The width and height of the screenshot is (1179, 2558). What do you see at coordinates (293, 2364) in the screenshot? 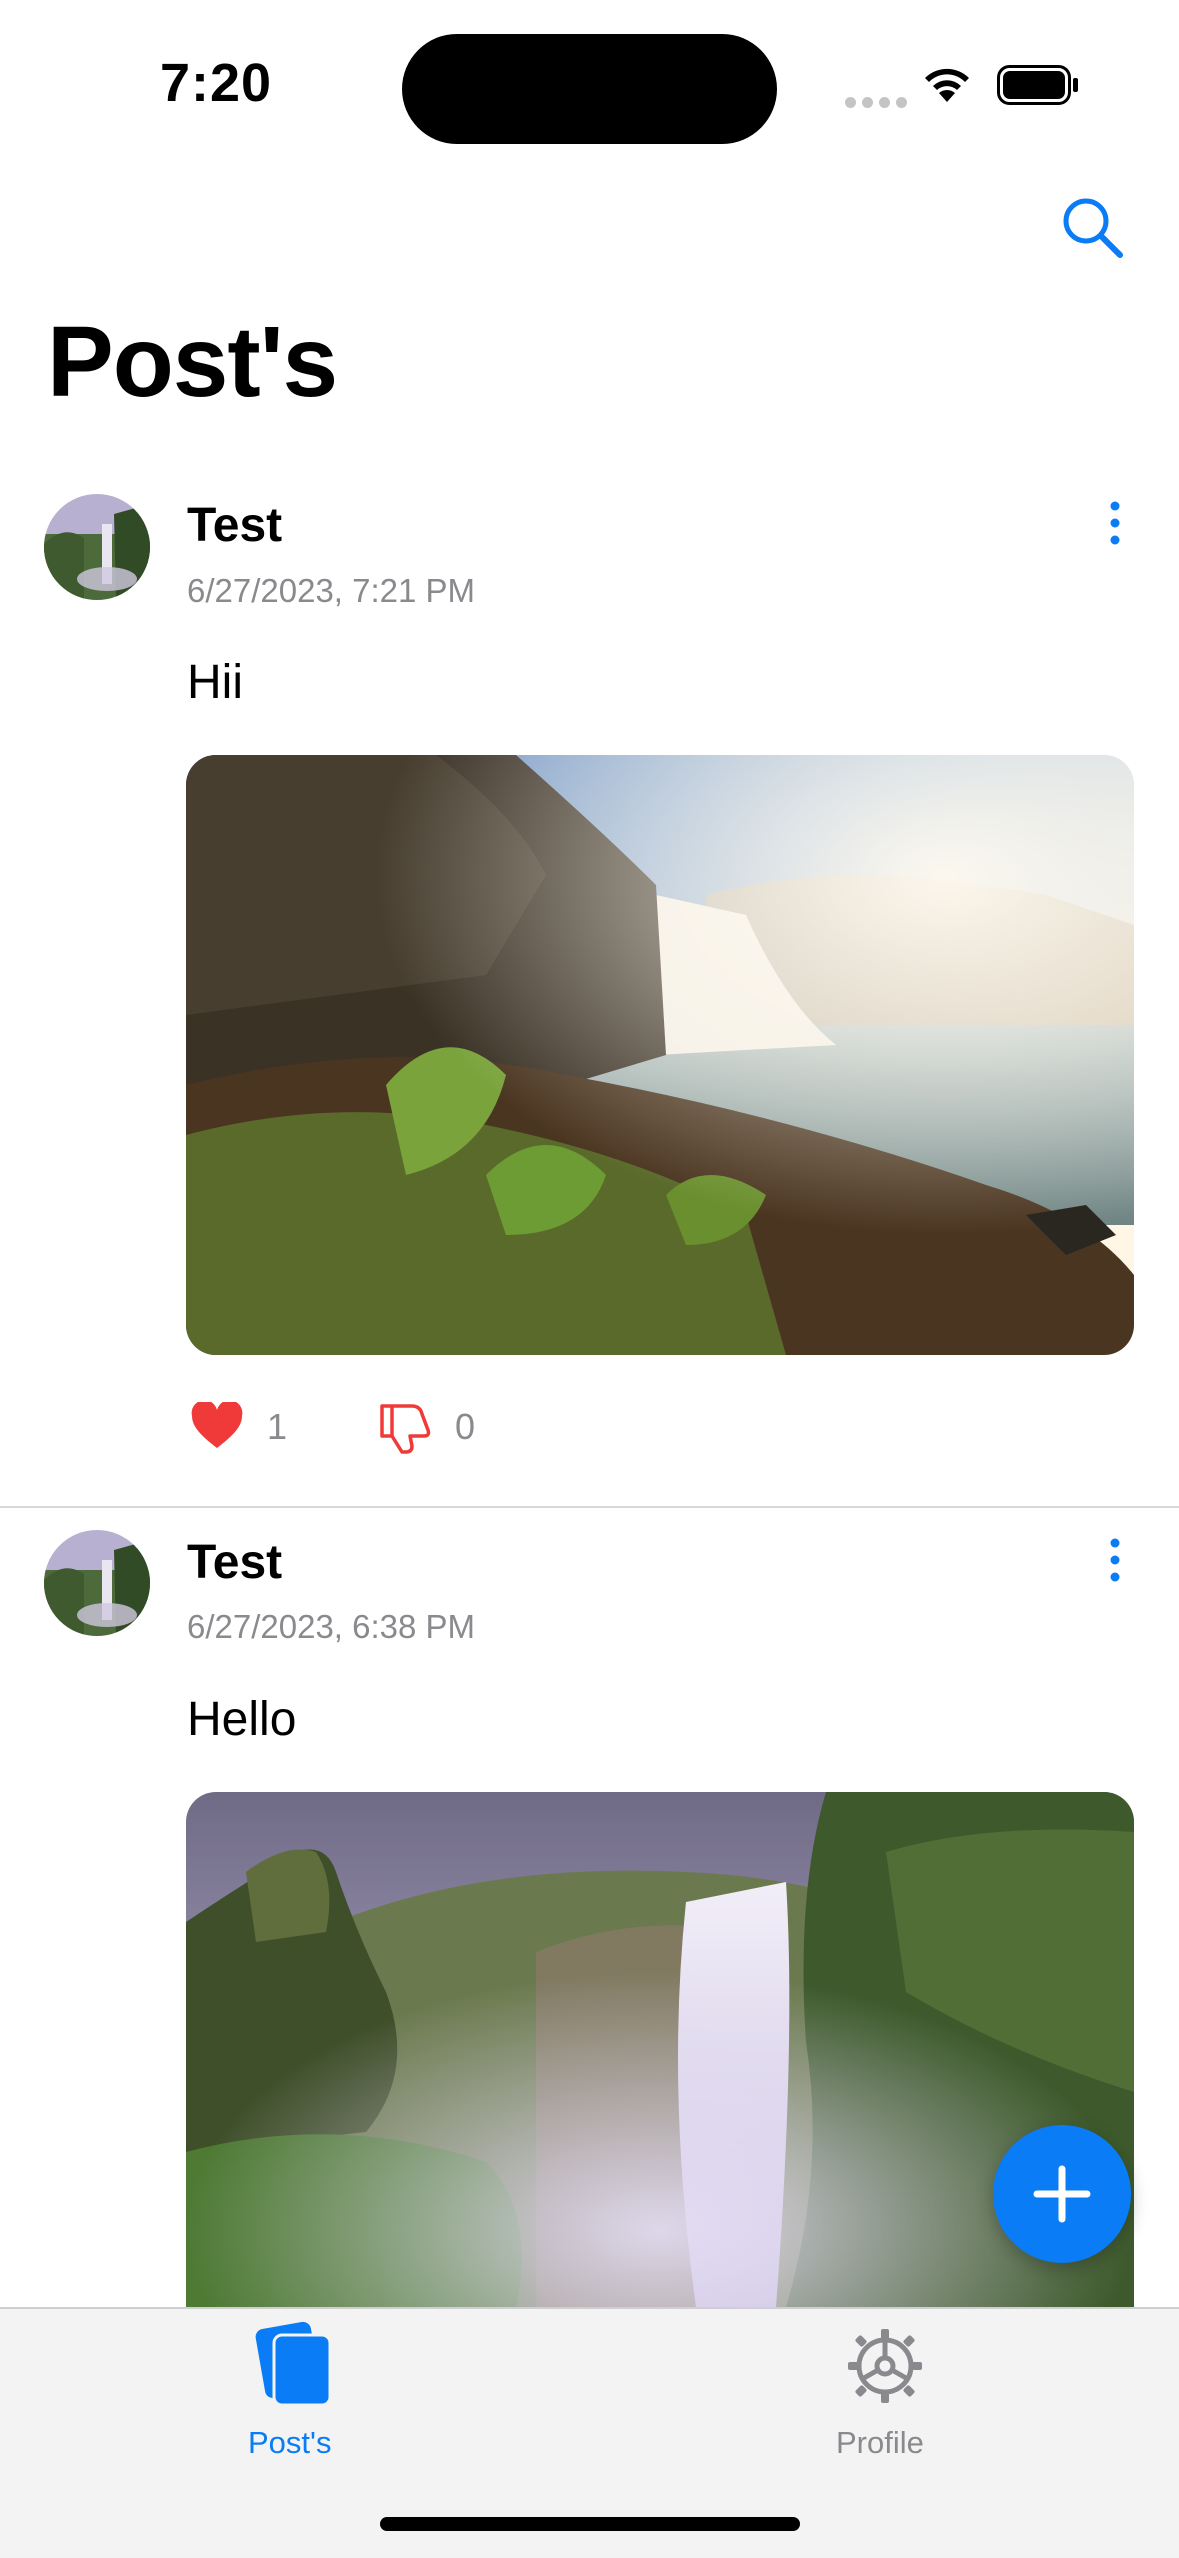
I see `cards-icon` at bounding box center [293, 2364].